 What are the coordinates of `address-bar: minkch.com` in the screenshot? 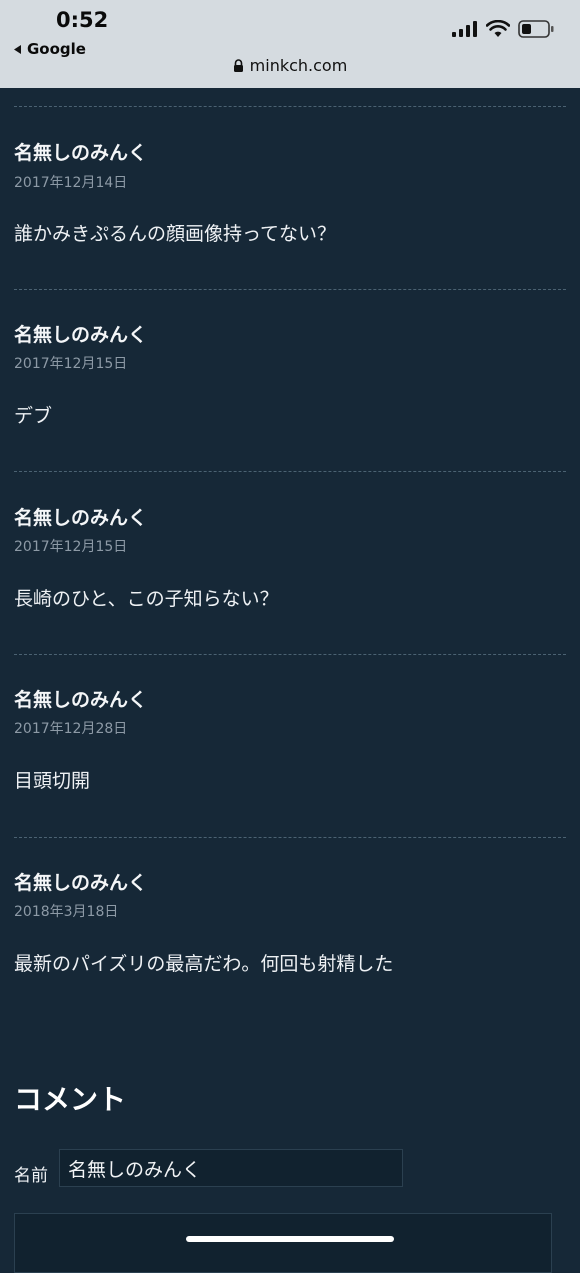 It's located at (290, 65).